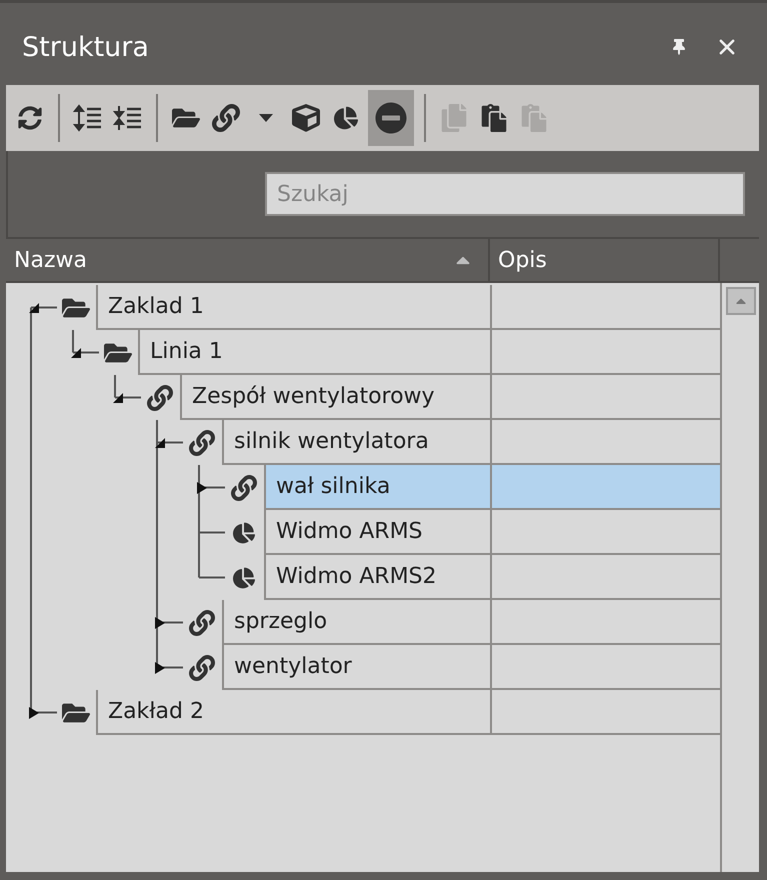  I want to click on panel-title: Struktura, so click(86, 47).